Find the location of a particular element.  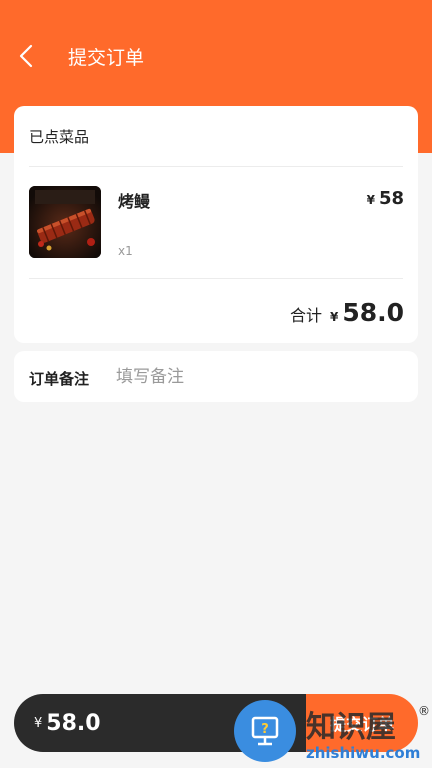

dish-name: 烤鳗 is located at coordinates (134, 201).